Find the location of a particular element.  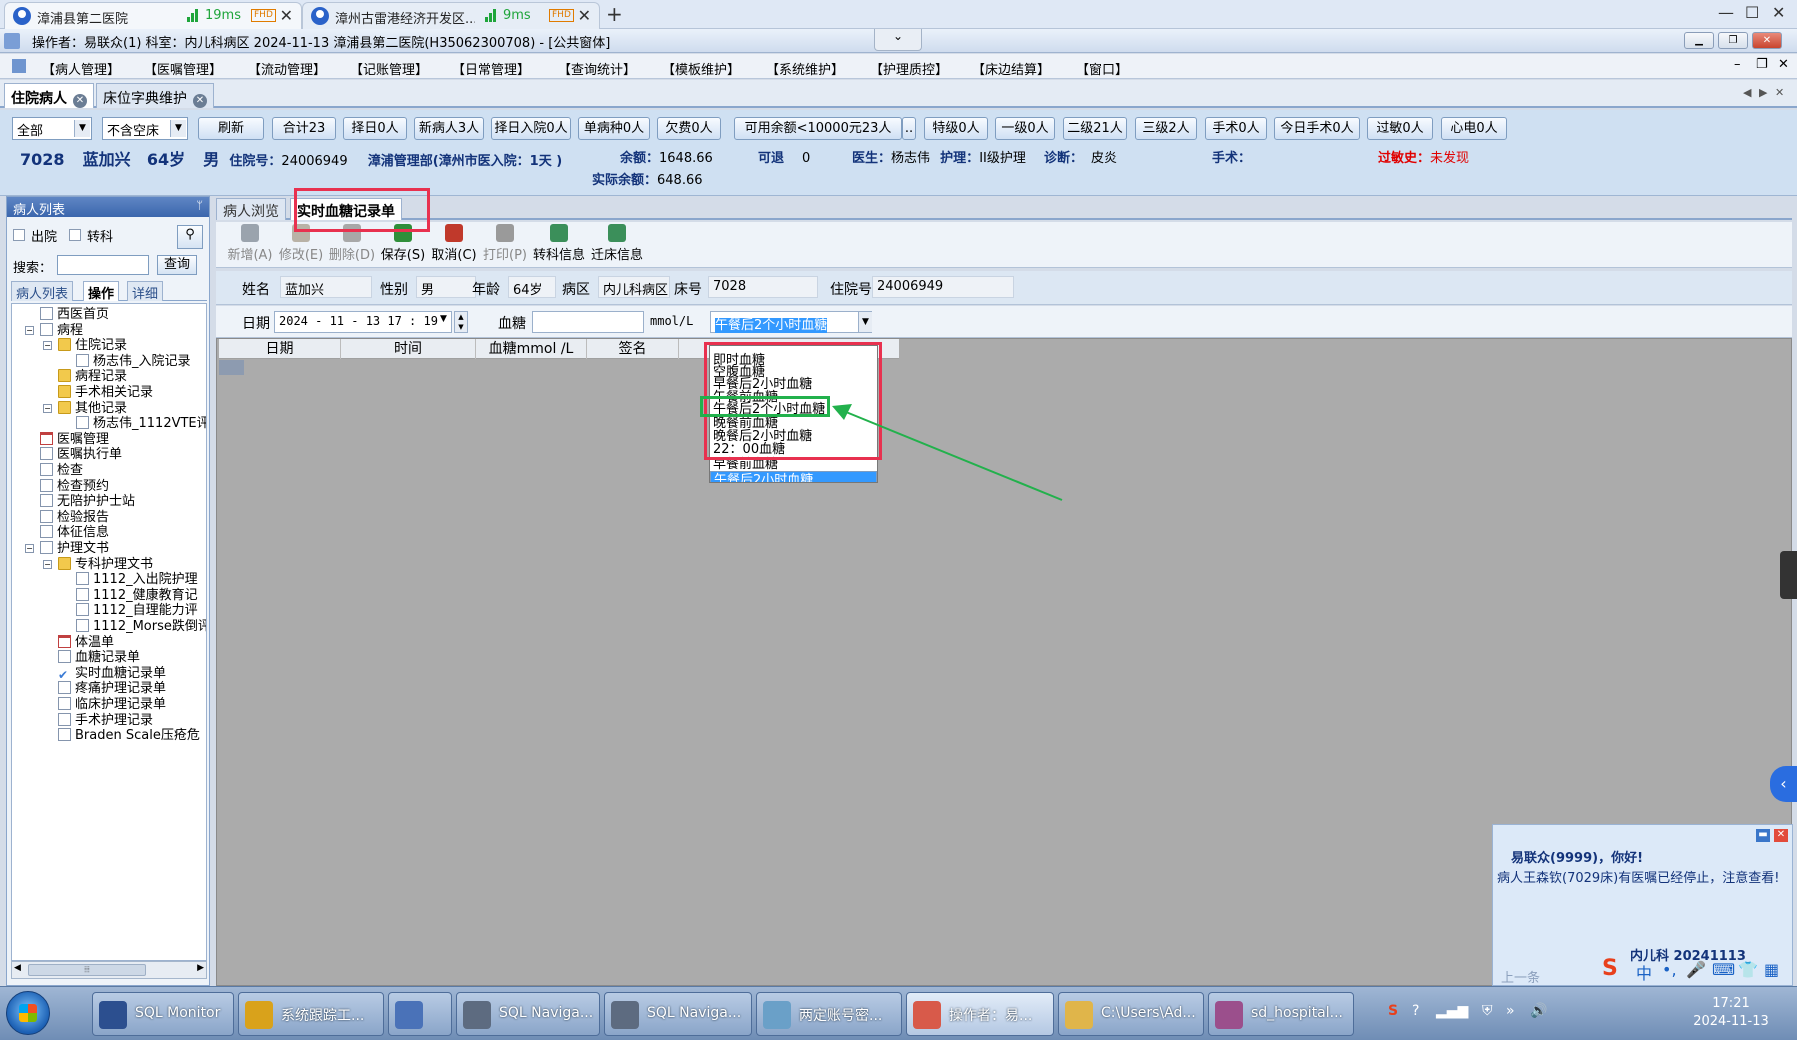

tree-item: 手术护理记录 is located at coordinates (105, 720).